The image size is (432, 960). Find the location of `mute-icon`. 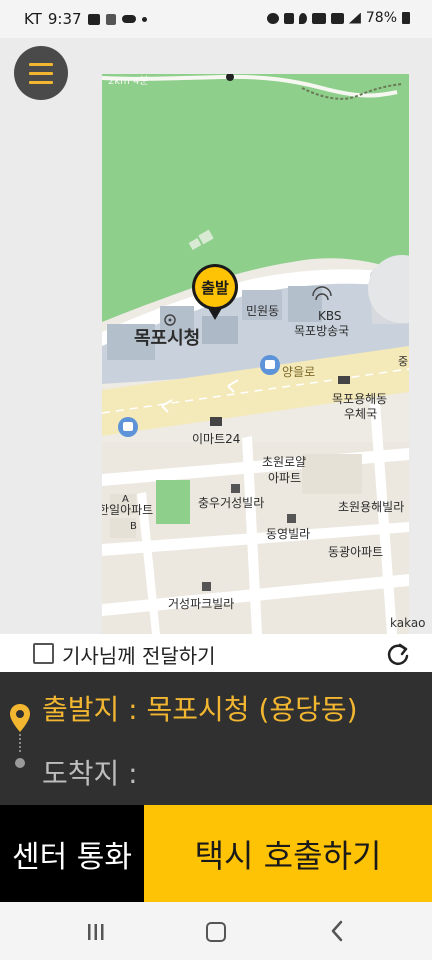

mute-icon is located at coordinates (288, 18).